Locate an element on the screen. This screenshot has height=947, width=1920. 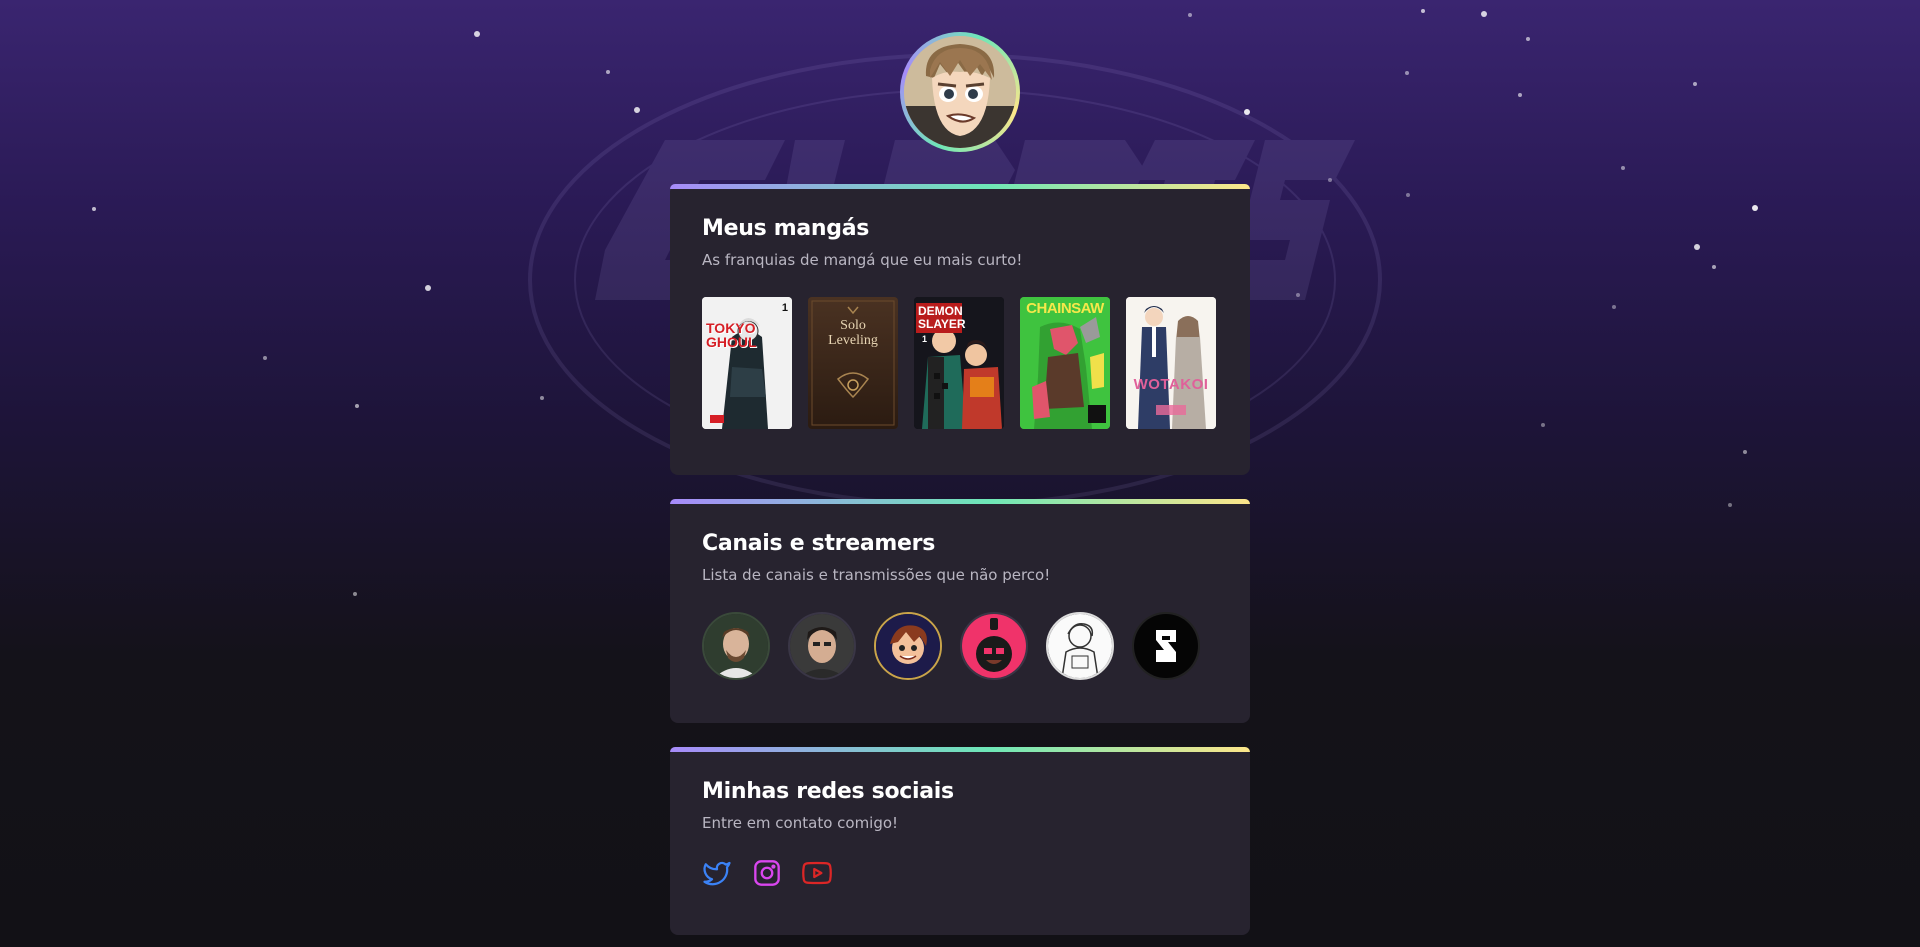
instagram-link is located at coordinates (767, 873).